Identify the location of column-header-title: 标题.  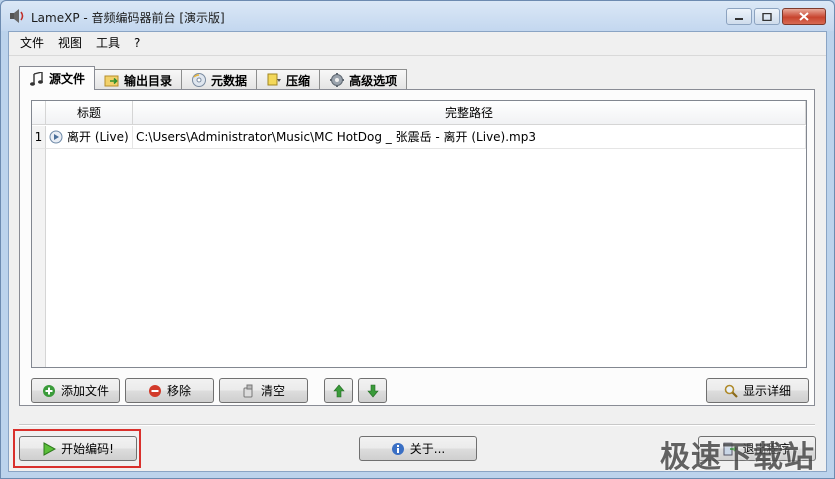
(89, 113).